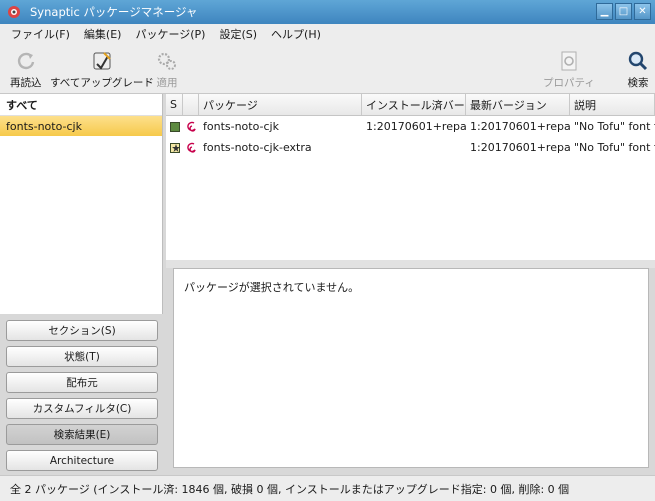 Image resolution: width=655 pixels, height=501 pixels. What do you see at coordinates (410, 264) in the screenshot?
I see `pane-splitter` at bounding box center [410, 264].